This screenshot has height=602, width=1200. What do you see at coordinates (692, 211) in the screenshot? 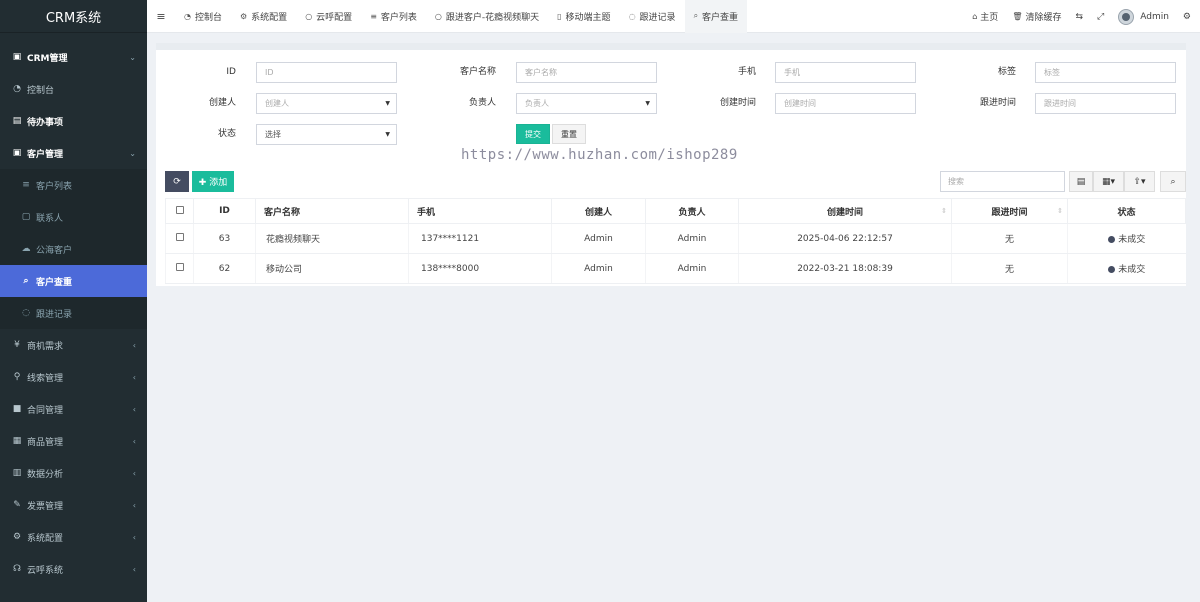
I see `col-owner: 负责人` at bounding box center [692, 211].